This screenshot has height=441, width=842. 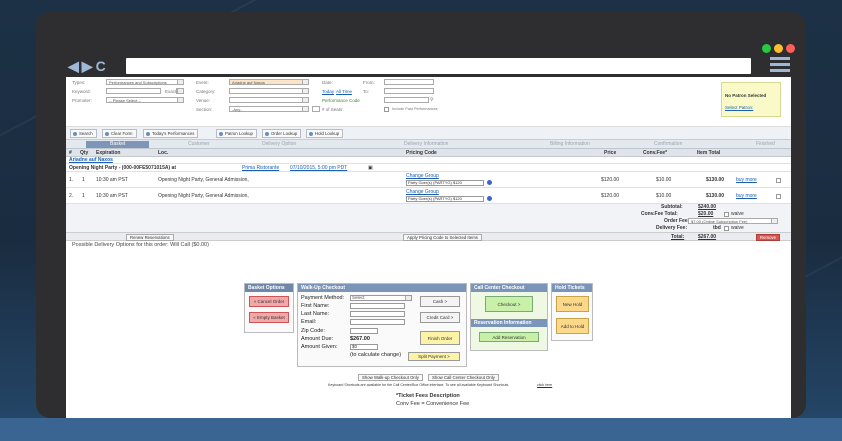 What do you see at coordinates (733, 221) in the screenshot?
I see `order-fee-select: $7.00 (Online Subscription Fee)` at bounding box center [733, 221].